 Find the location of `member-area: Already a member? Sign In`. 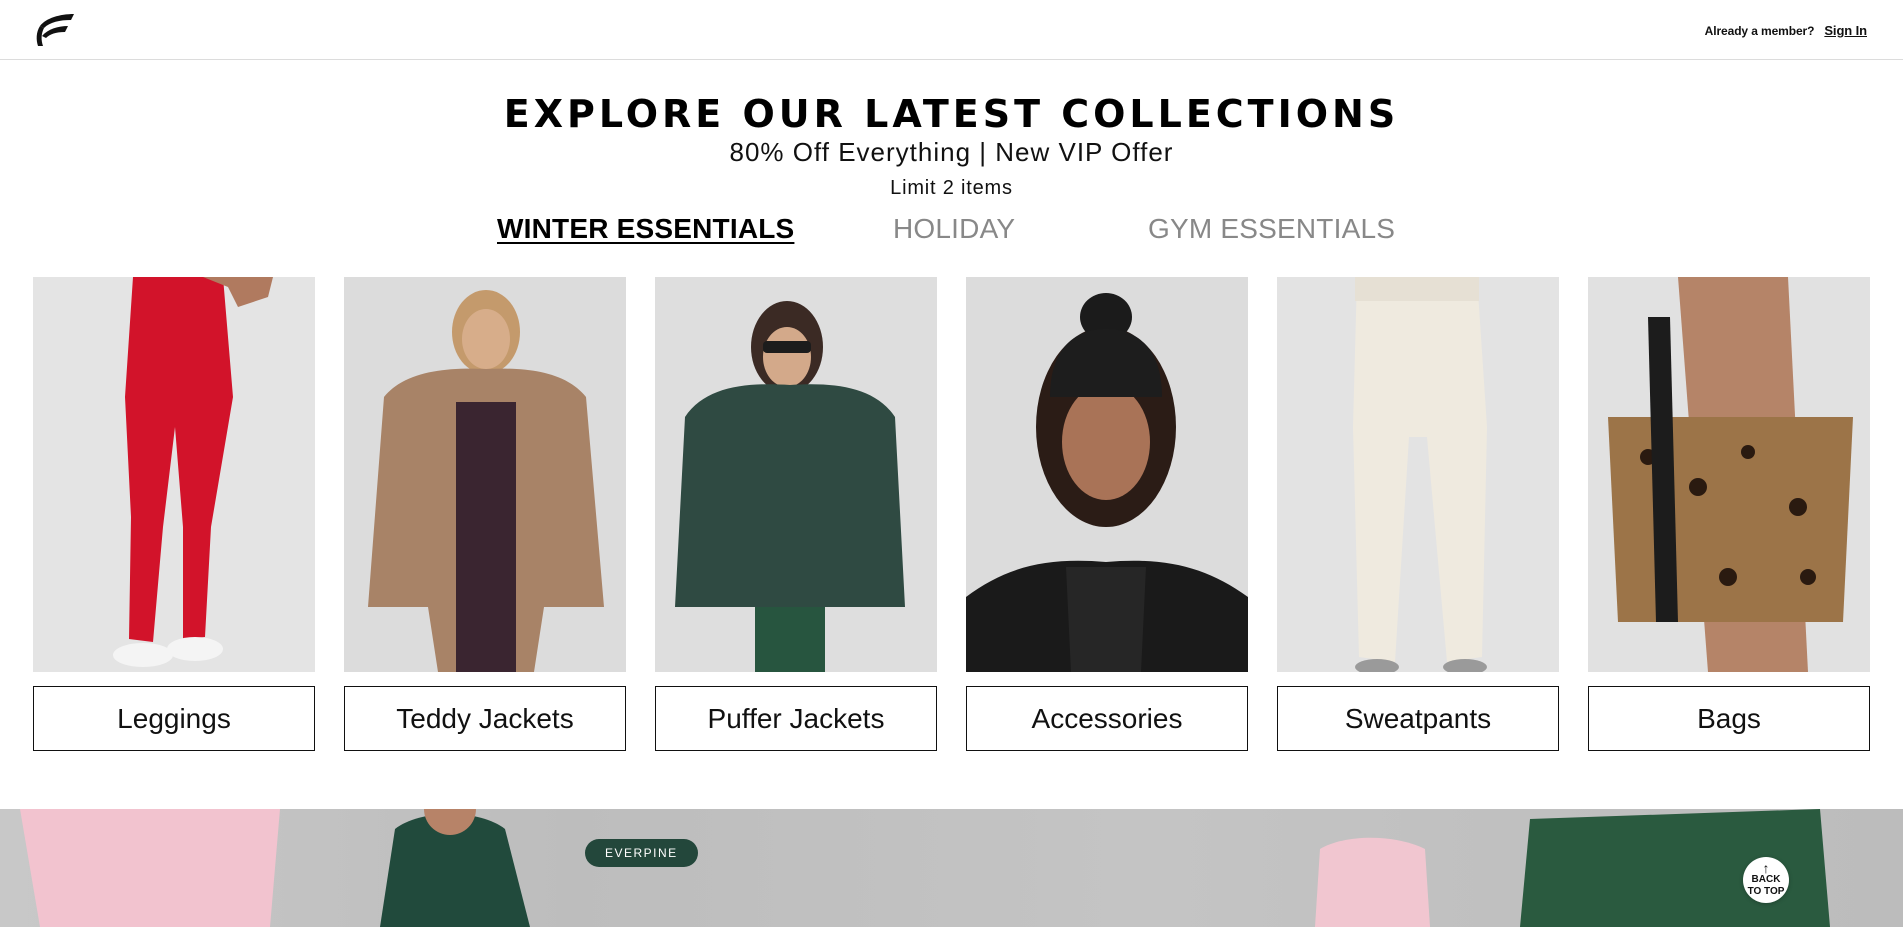

member-area: Already a member? Sign In is located at coordinates (1786, 30).